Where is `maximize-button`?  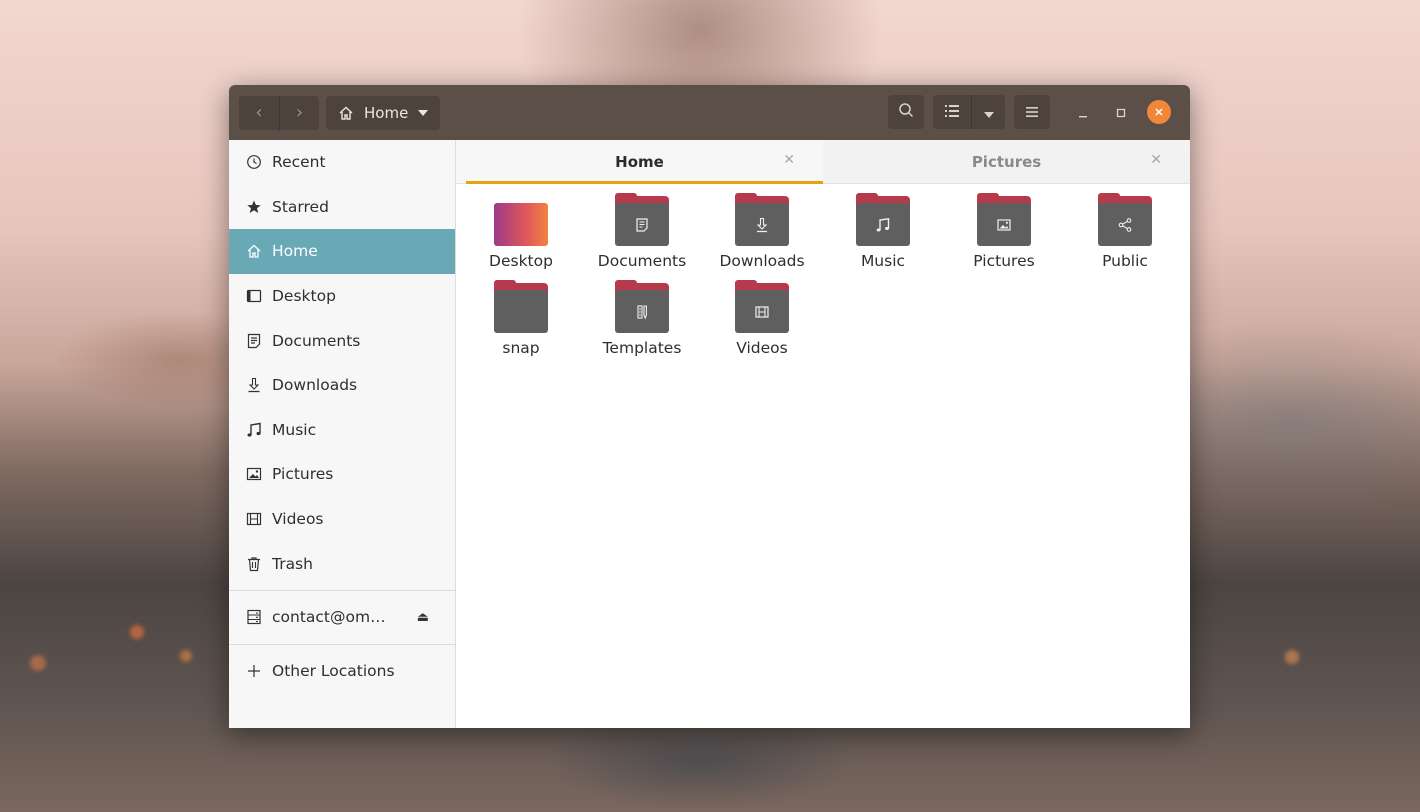
maximize-button is located at coordinates (1121, 112).